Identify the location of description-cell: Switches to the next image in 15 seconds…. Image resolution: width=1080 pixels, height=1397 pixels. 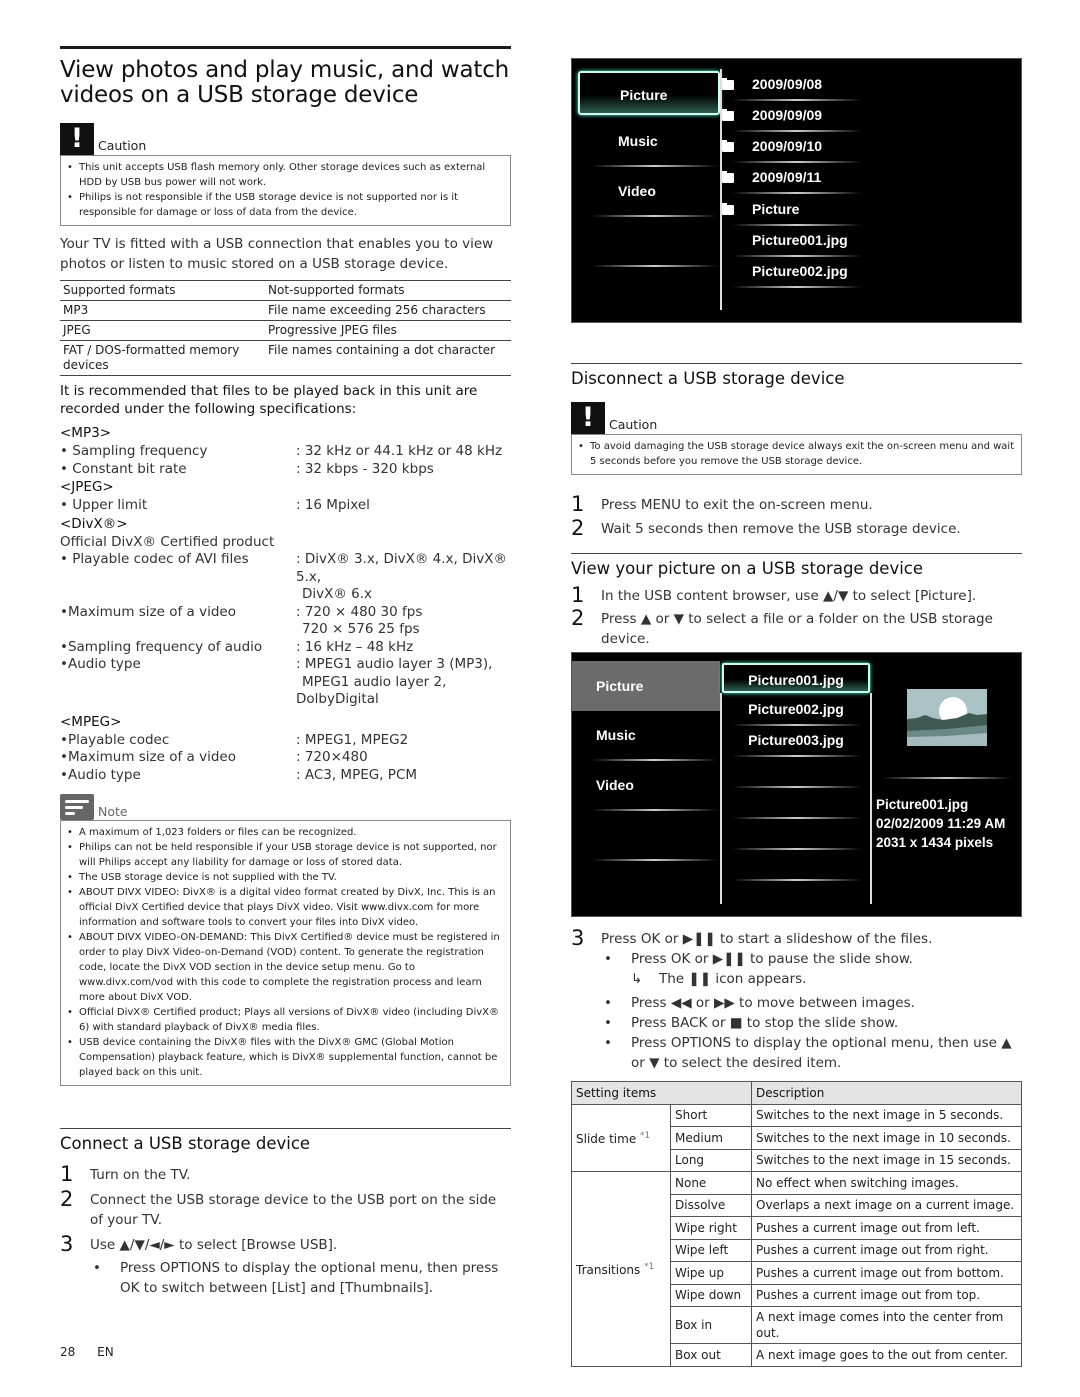
(886, 1160).